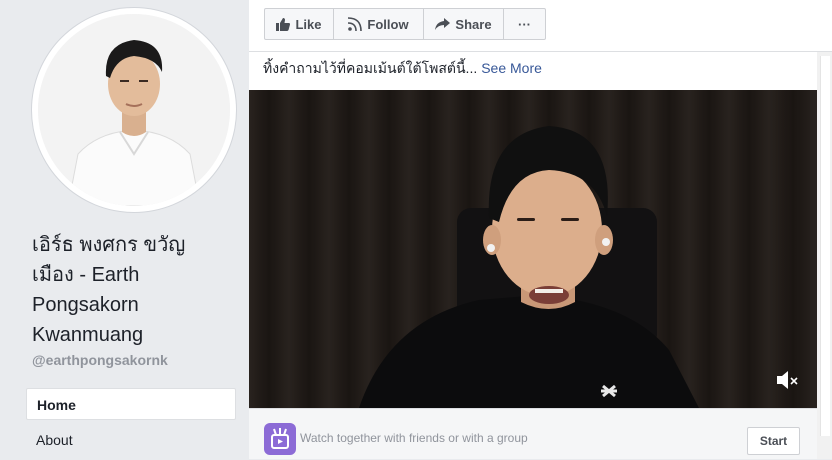  What do you see at coordinates (443, 24) in the screenshot?
I see `share-arrow-icon` at bounding box center [443, 24].